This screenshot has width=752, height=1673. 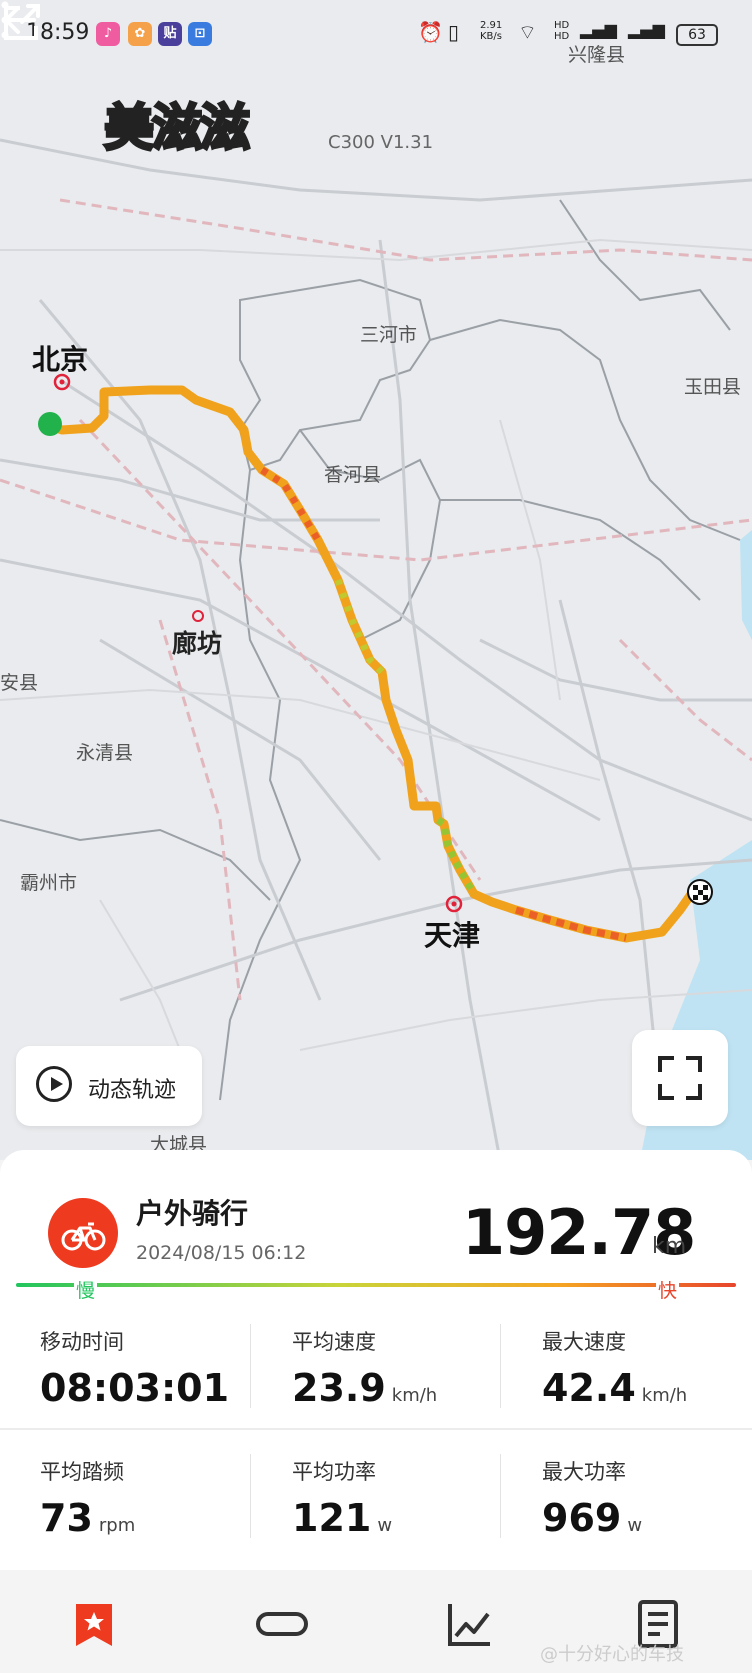 I want to click on stat-max-speed: 最大速度 42.4 km/h, so click(x=647, y=1368).